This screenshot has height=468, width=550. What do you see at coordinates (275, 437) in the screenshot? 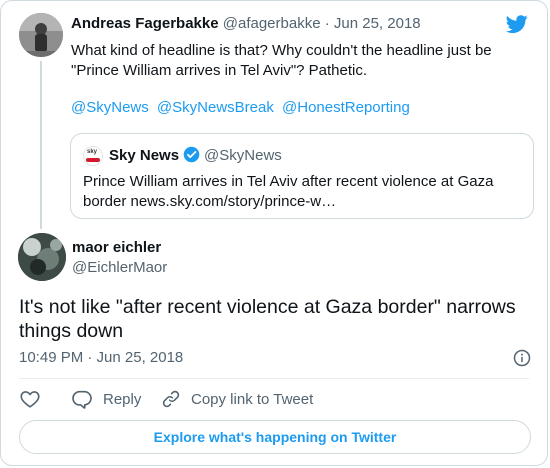
I see `explore-button: Explore what's happening on Twitter` at bounding box center [275, 437].